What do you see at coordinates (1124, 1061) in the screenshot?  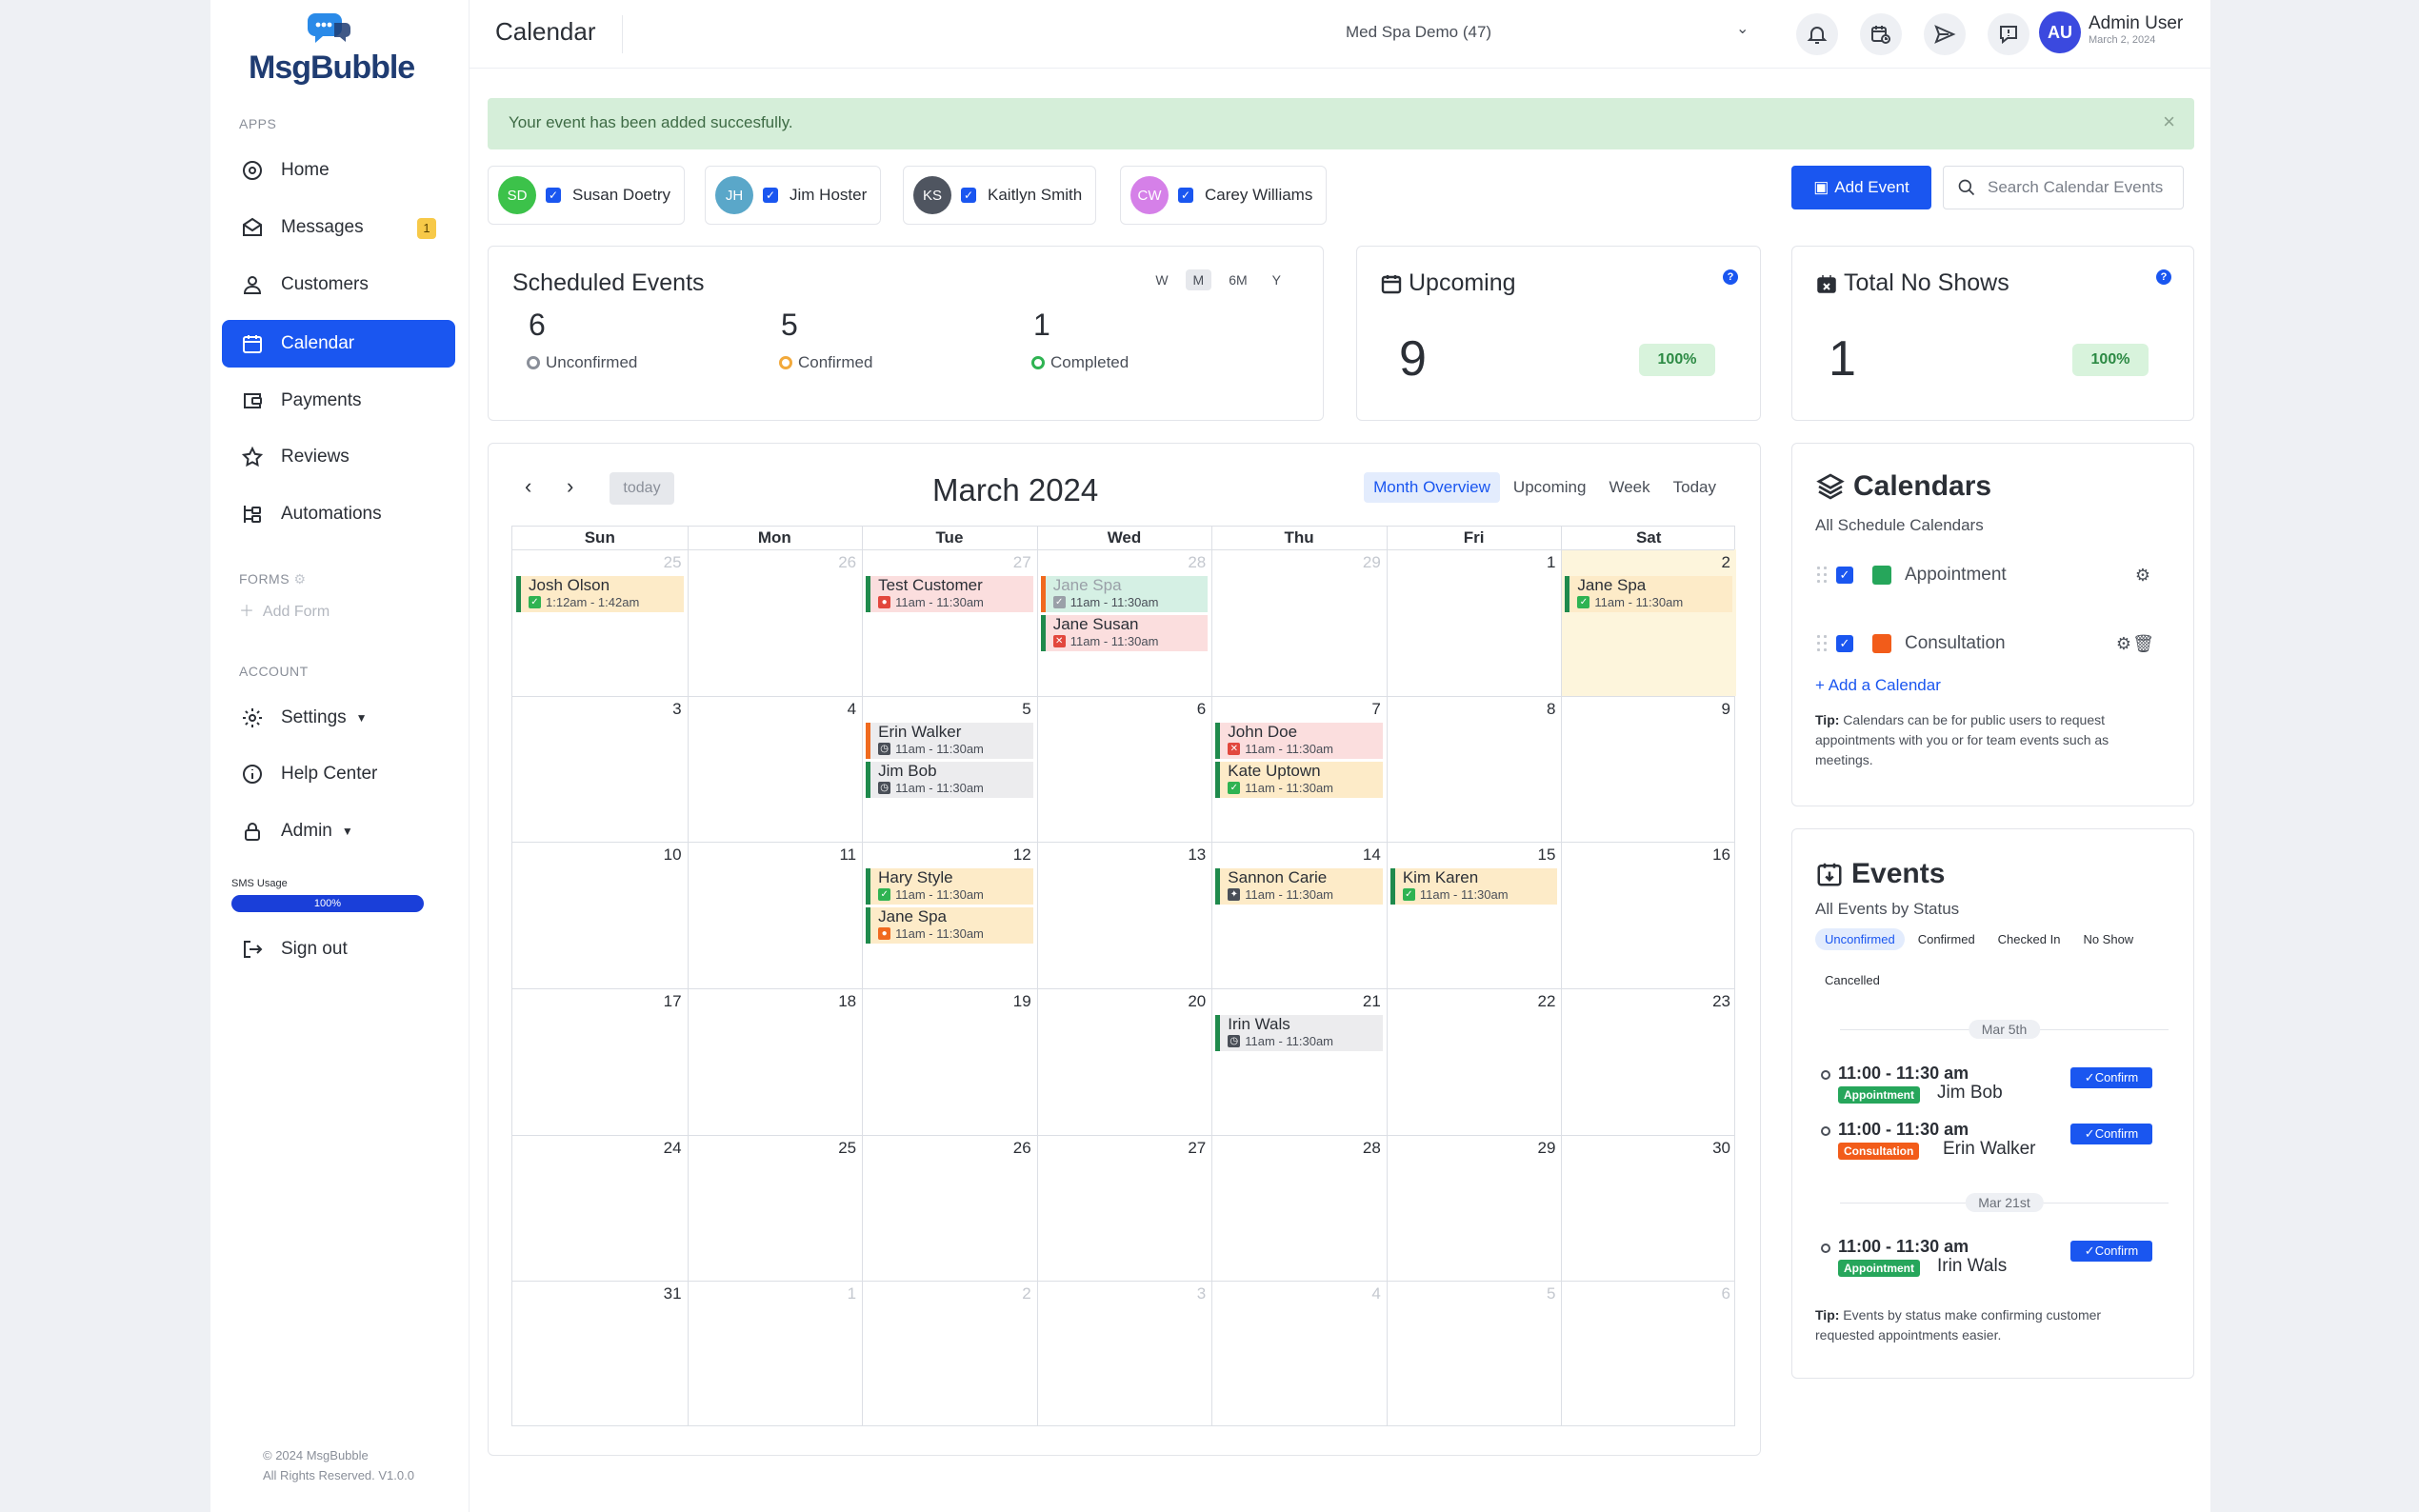 I see `day-cell: 20` at bounding box center [1124, 1061].